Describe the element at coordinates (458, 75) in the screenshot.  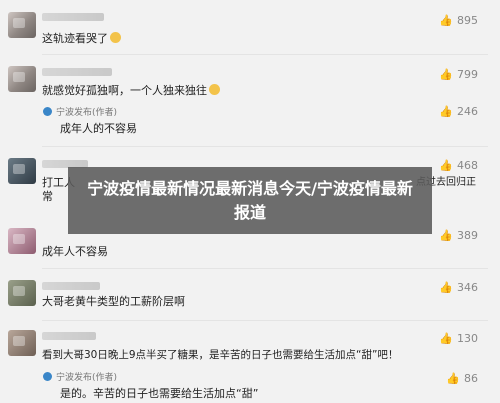
I see `like-button: 👍 799` at that location.